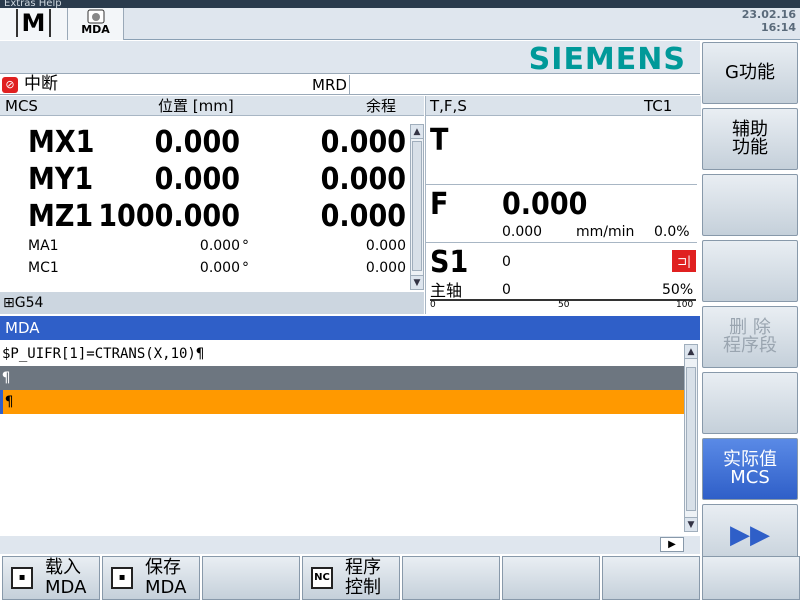 The image size is (800, 600). I want to click on feed-label: F, so click(439, 204).